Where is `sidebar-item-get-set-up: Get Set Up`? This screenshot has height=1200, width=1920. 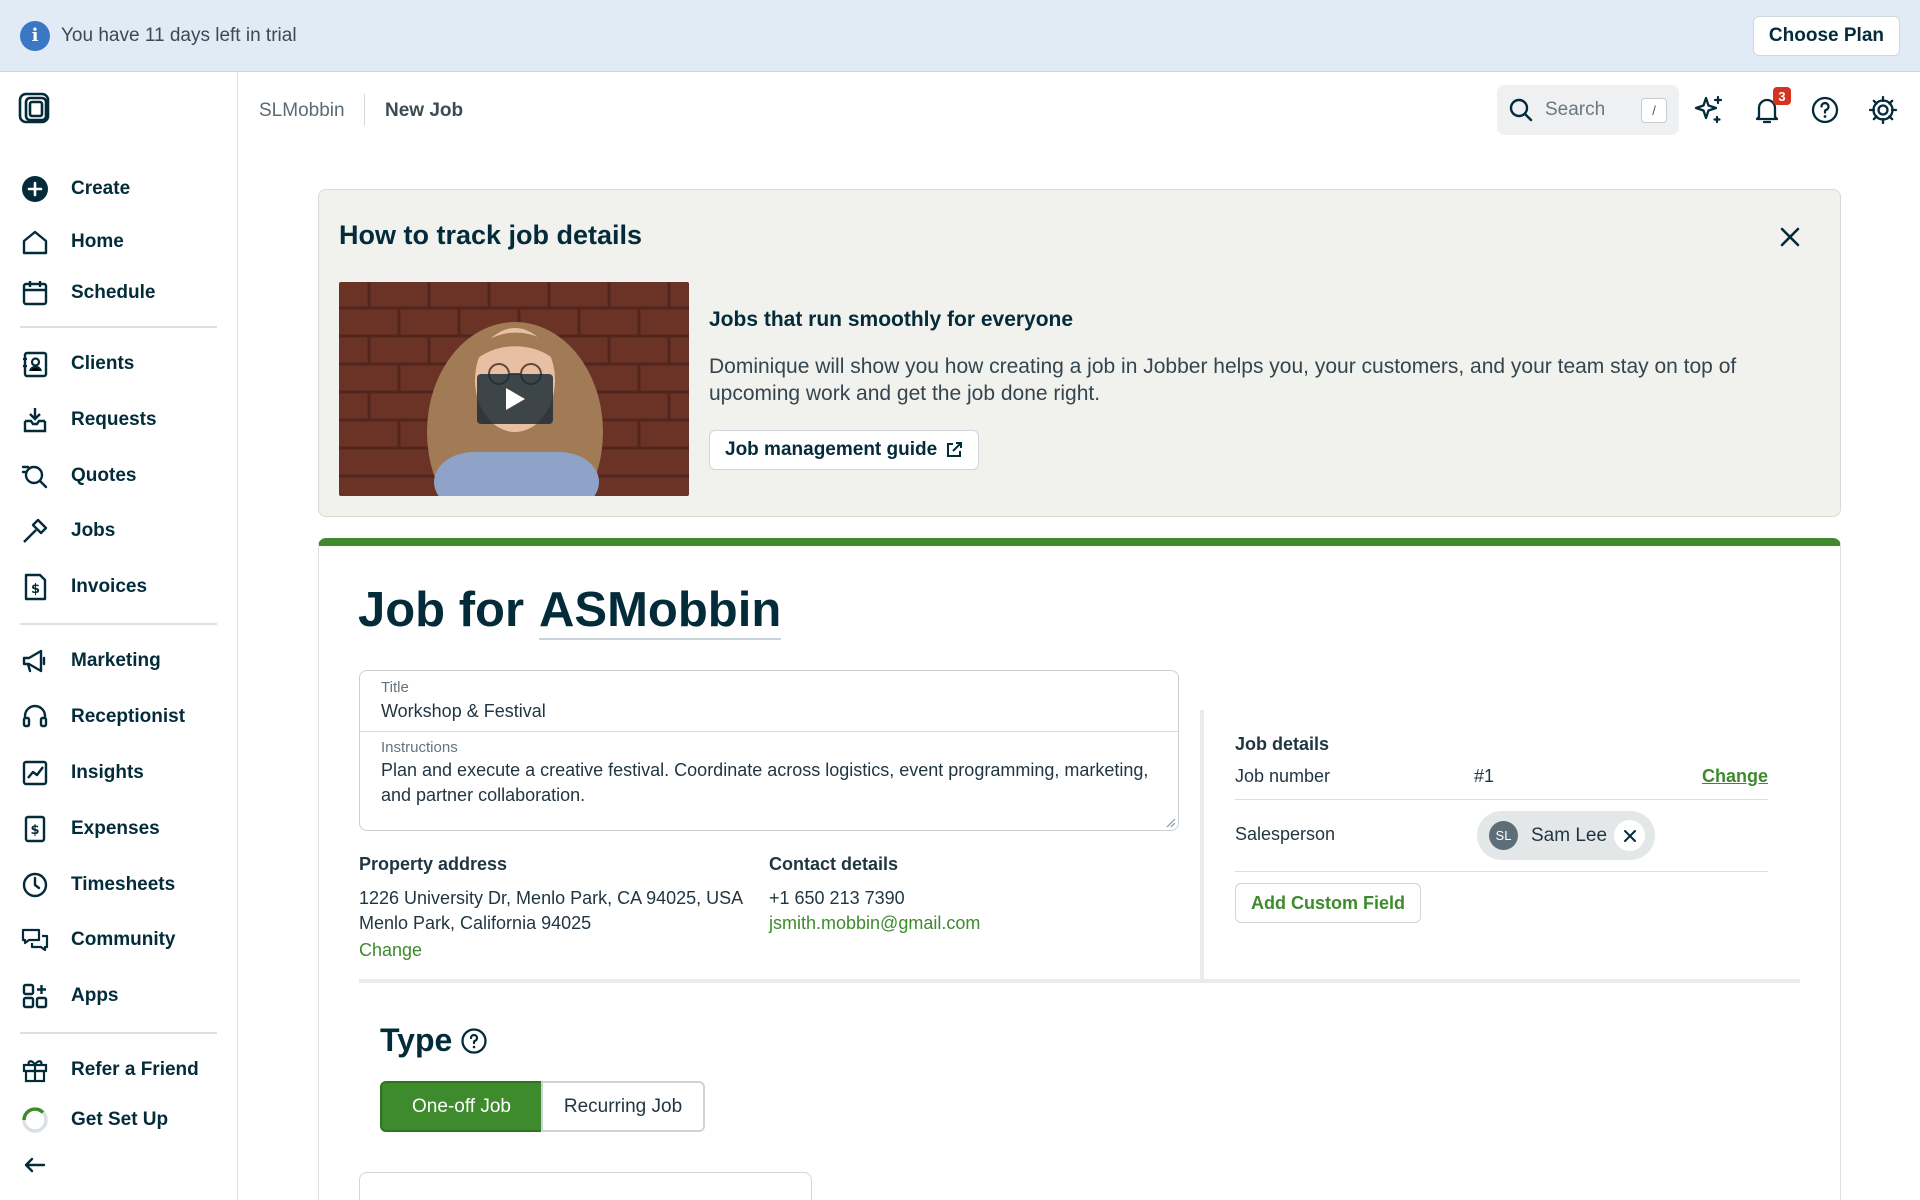
sidebar-item-get-set-up: Get Set Up is located at coordinates (120, 1120).